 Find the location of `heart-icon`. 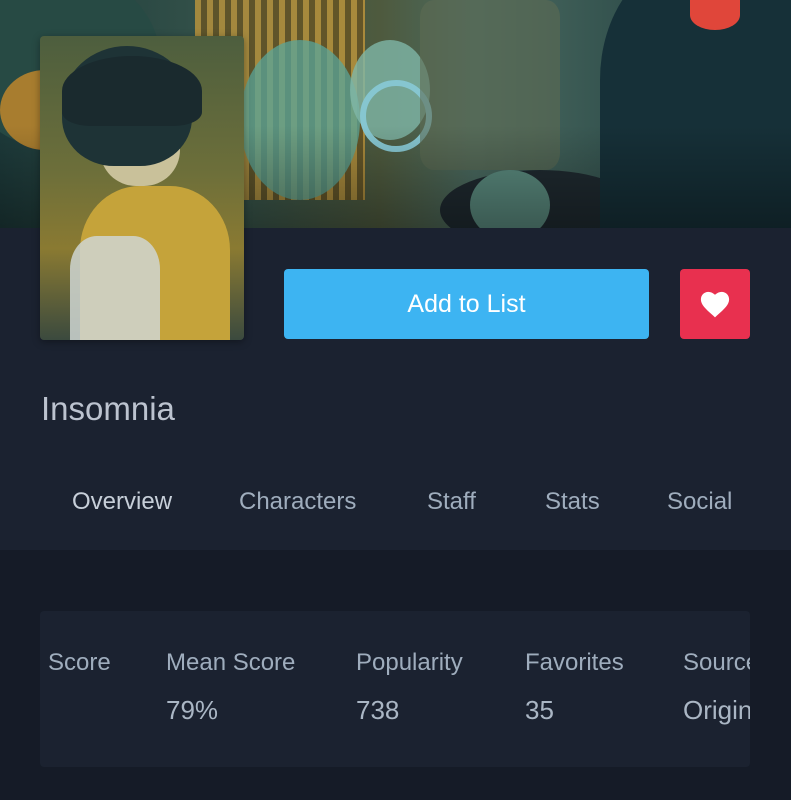

heart-icon is located at coordinates (715, 304).